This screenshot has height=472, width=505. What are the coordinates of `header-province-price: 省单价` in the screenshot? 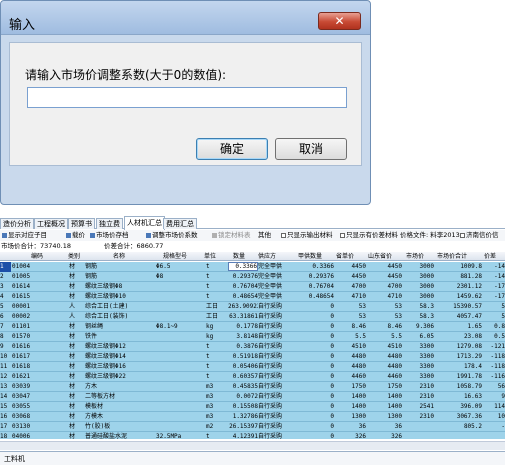 It's located at (345, 256).